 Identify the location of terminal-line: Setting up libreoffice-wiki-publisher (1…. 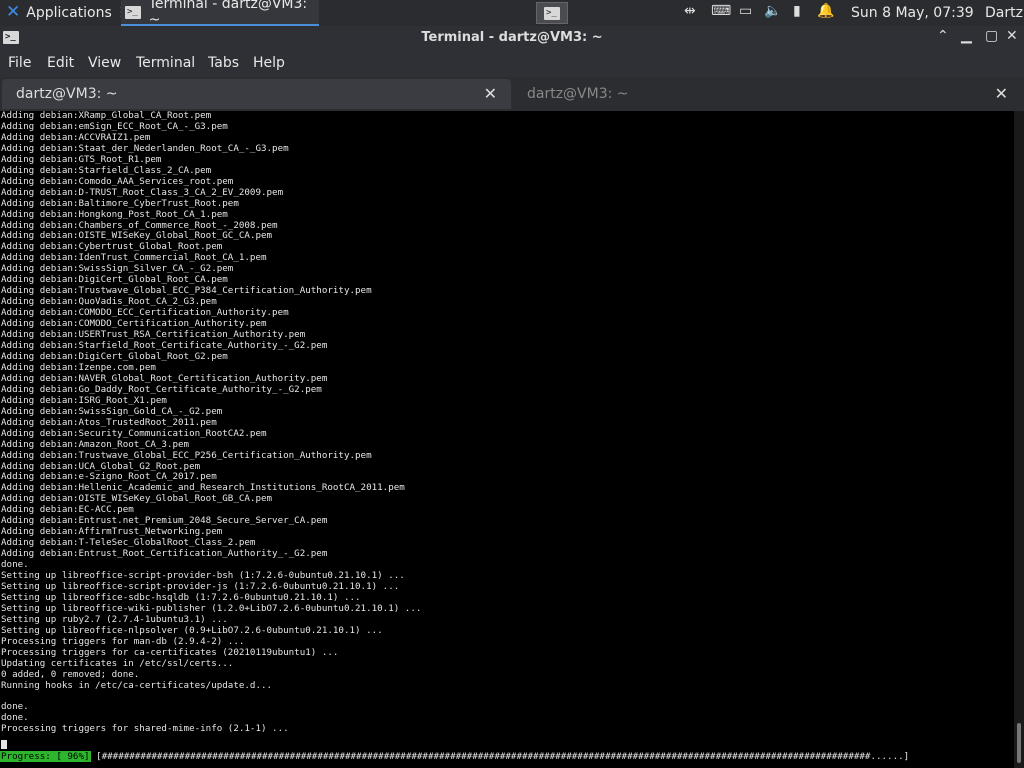
(211, 608).